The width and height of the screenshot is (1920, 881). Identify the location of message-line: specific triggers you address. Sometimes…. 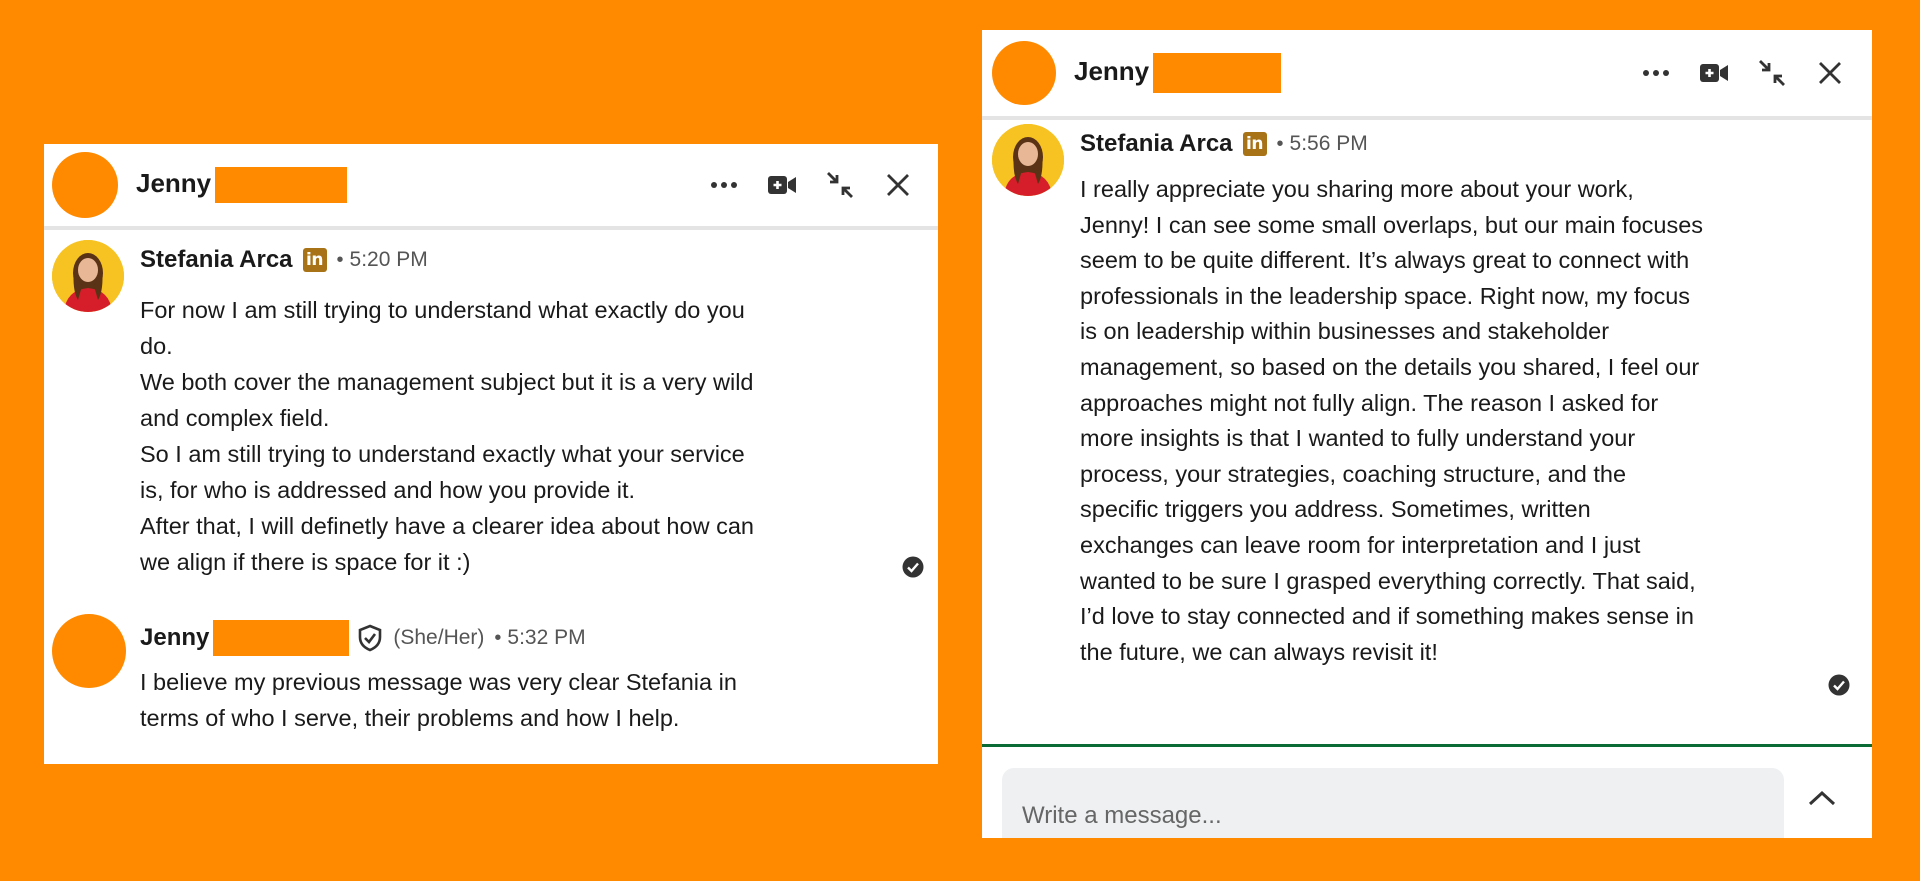
(1335, 509).